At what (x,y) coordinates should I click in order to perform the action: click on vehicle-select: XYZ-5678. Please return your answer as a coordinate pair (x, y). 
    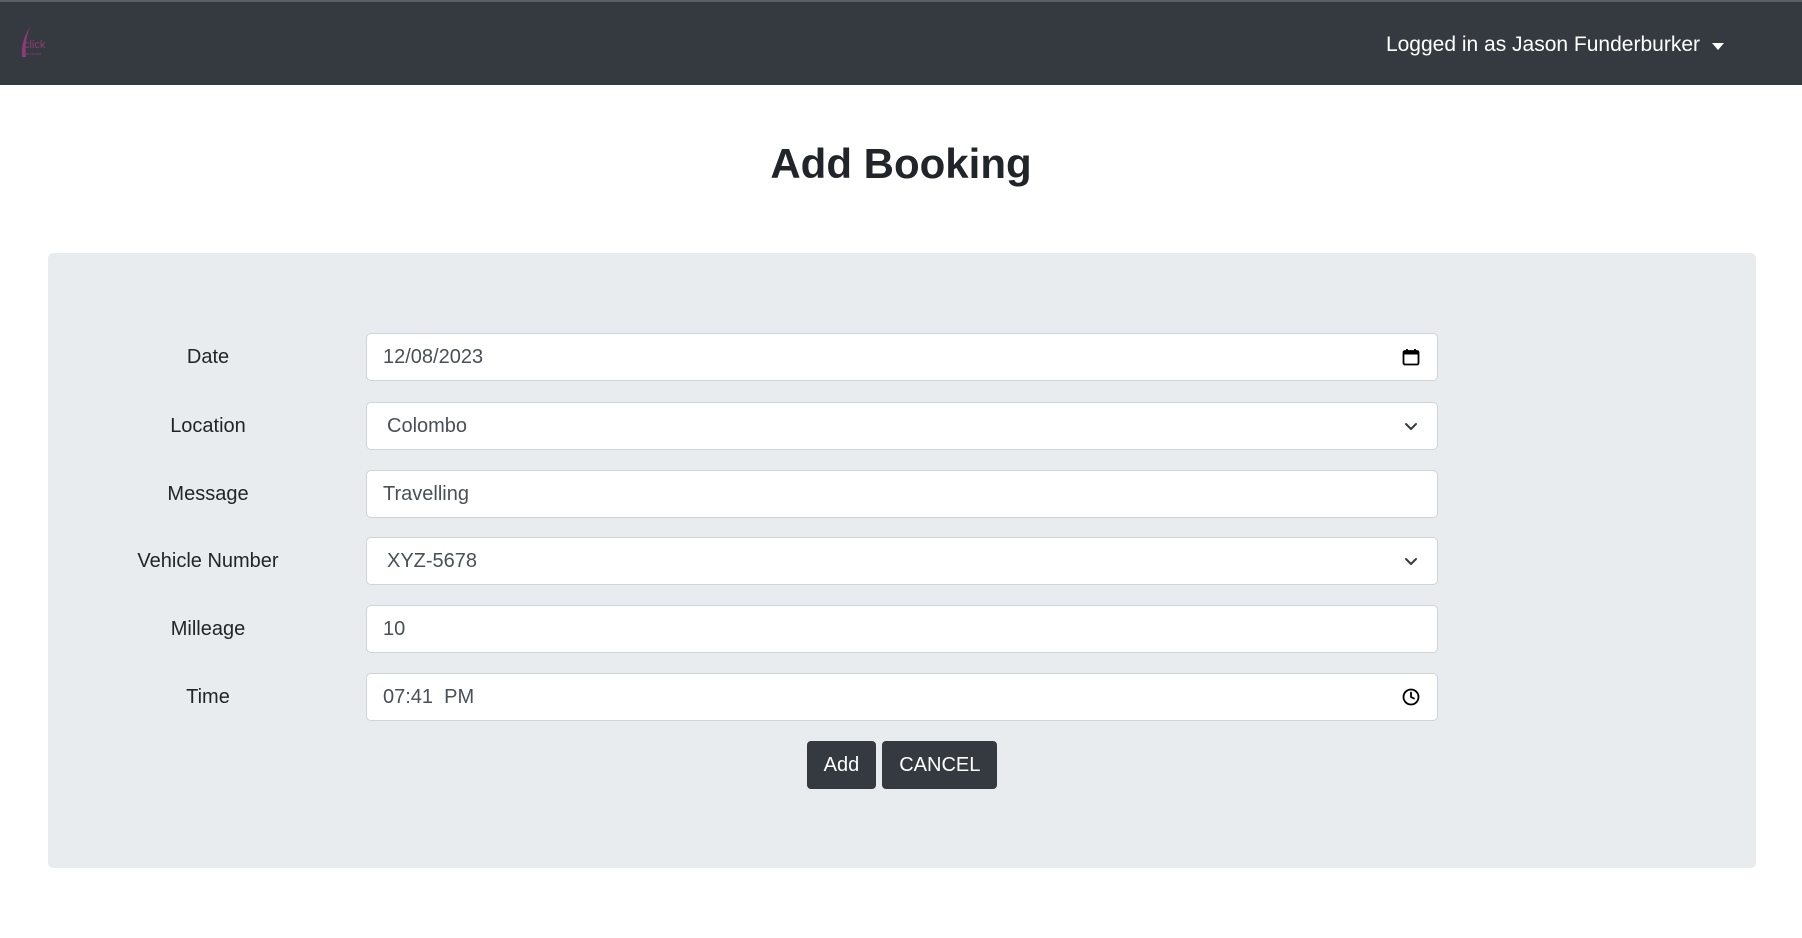
    Looking at the image, I should click on (902, 561).